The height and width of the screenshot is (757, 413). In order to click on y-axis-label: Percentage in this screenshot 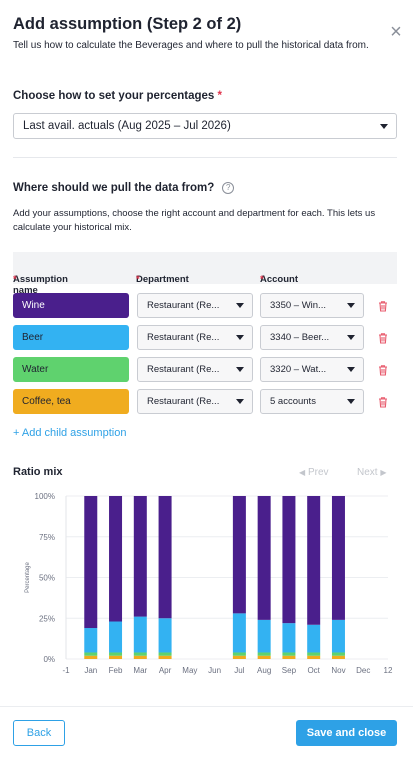, I will do `click(28, 577)`.